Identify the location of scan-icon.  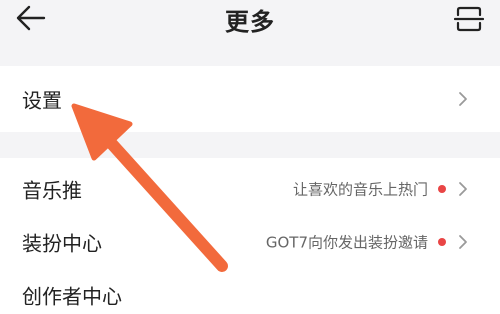
(469, 19).